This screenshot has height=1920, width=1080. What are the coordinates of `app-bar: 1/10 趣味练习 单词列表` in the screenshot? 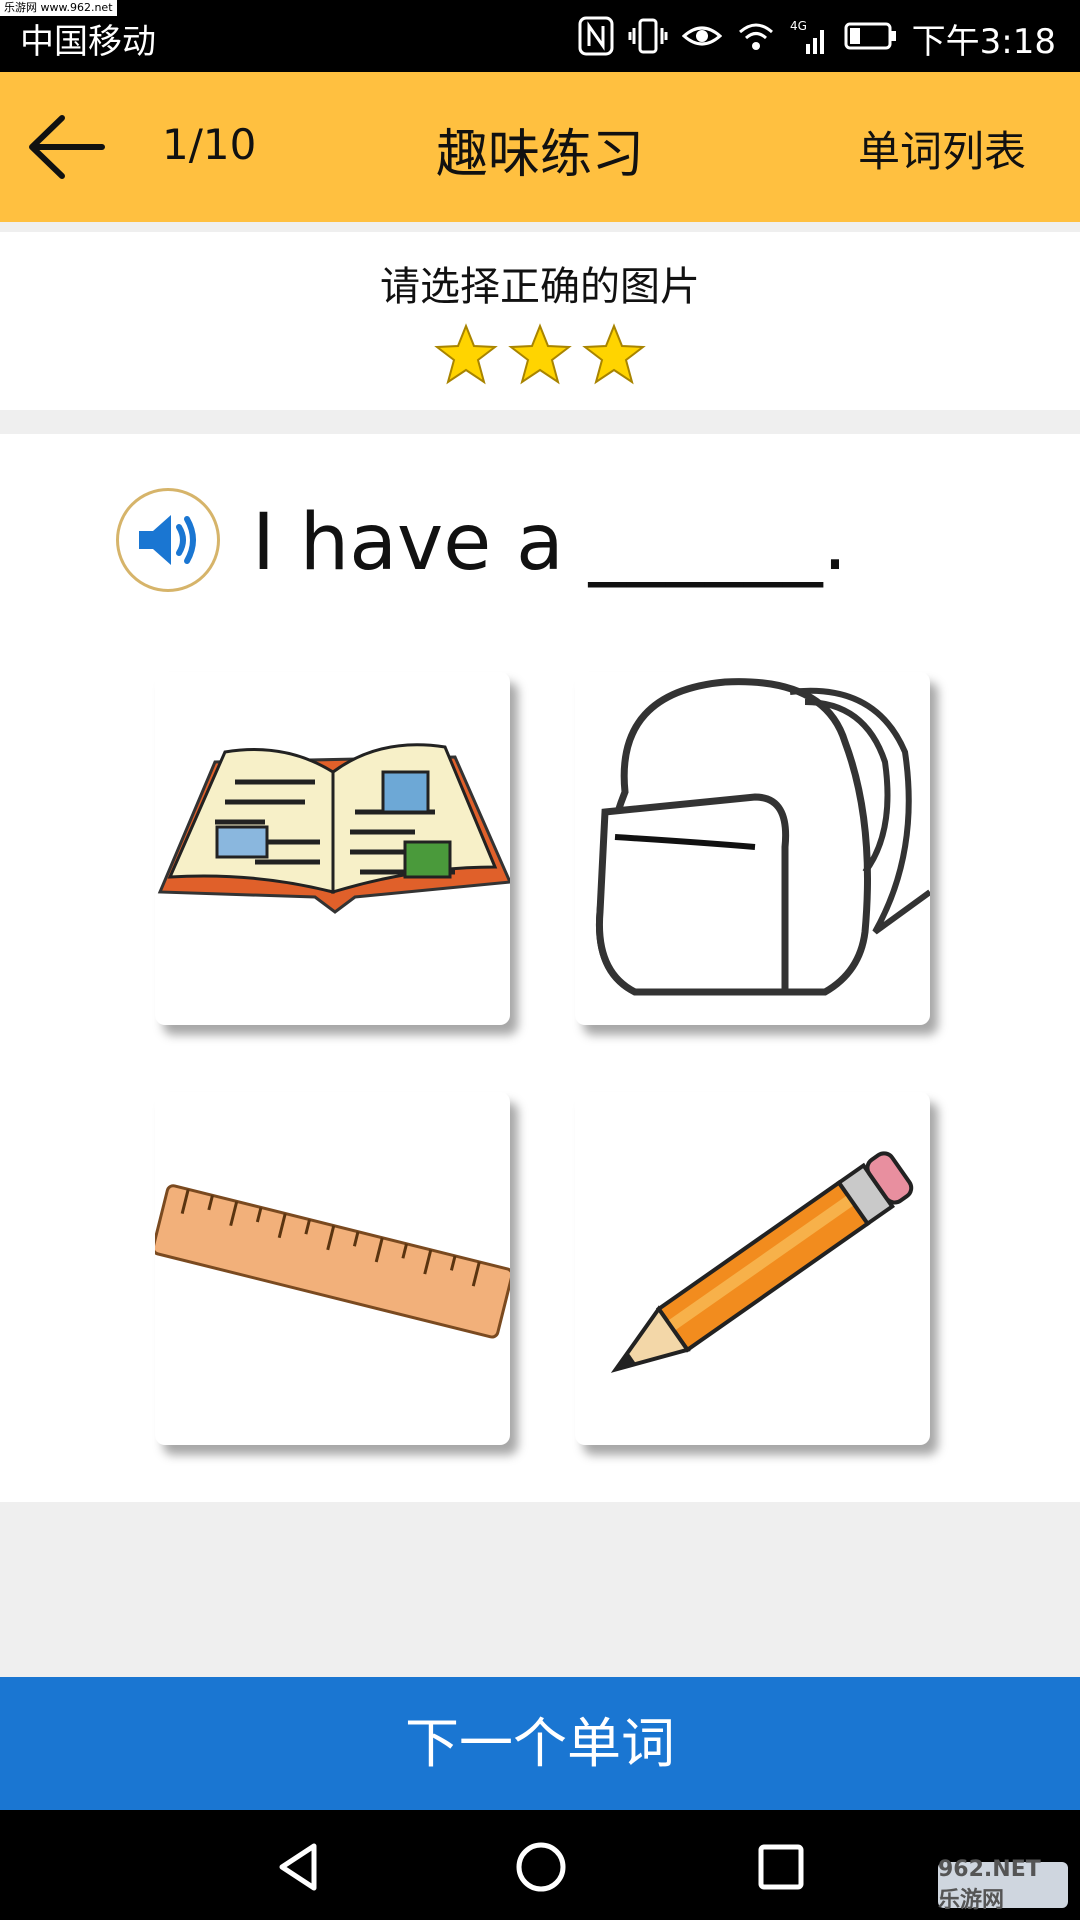 It's located at (540, 147).